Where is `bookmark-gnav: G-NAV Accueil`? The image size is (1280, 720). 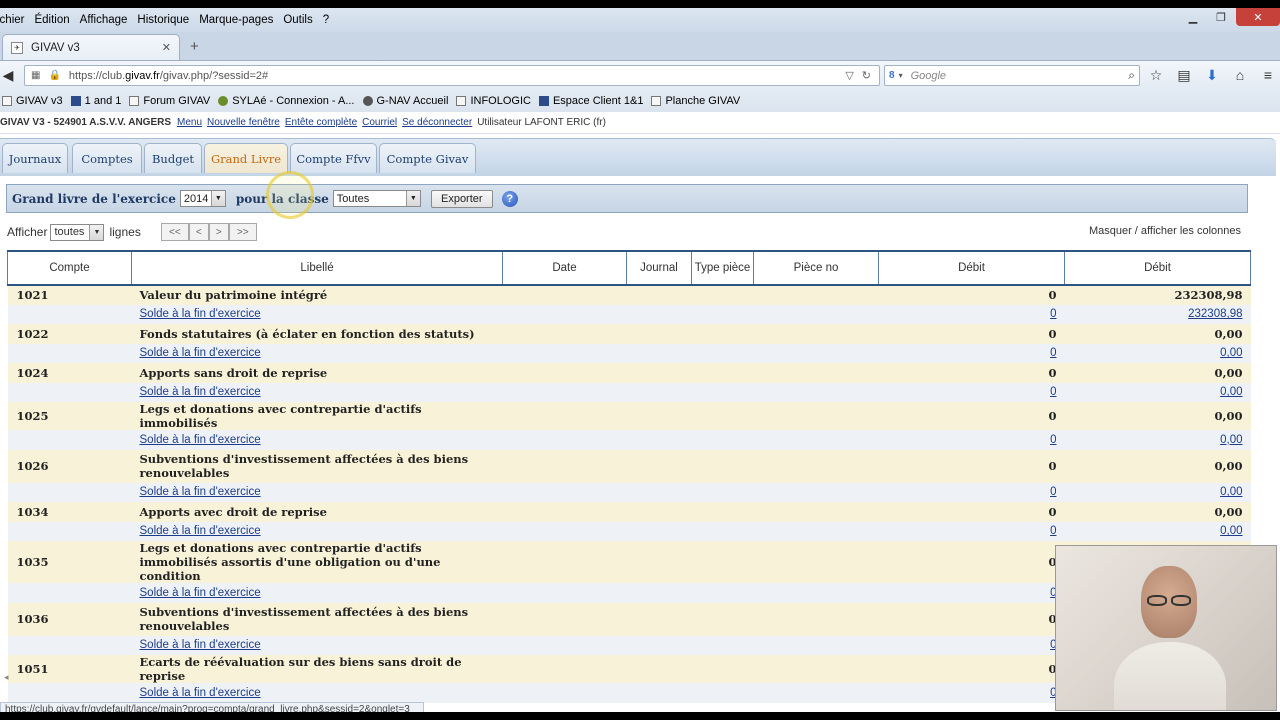 bookmark-gnav: G-NAV Accueil is located at coordinates (405, 101).